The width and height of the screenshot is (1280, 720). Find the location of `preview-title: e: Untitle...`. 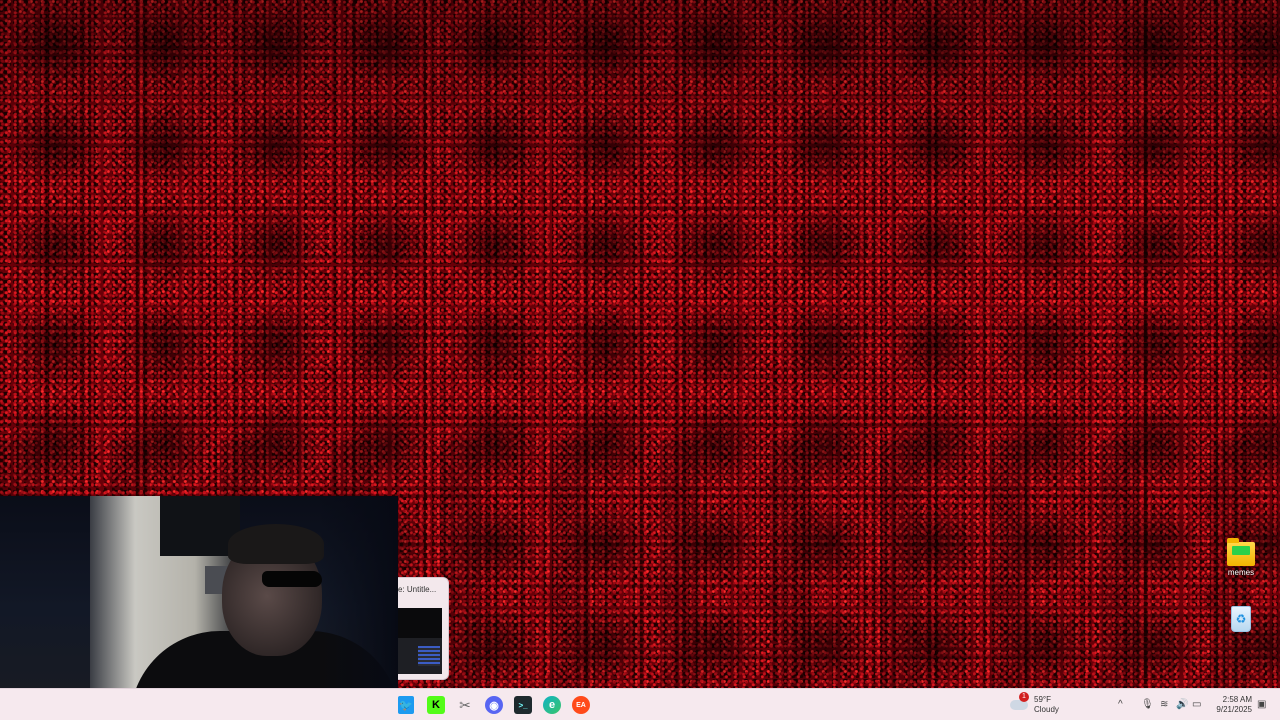

preview-title: e: Untitle... is located at coordinates (417, 589).